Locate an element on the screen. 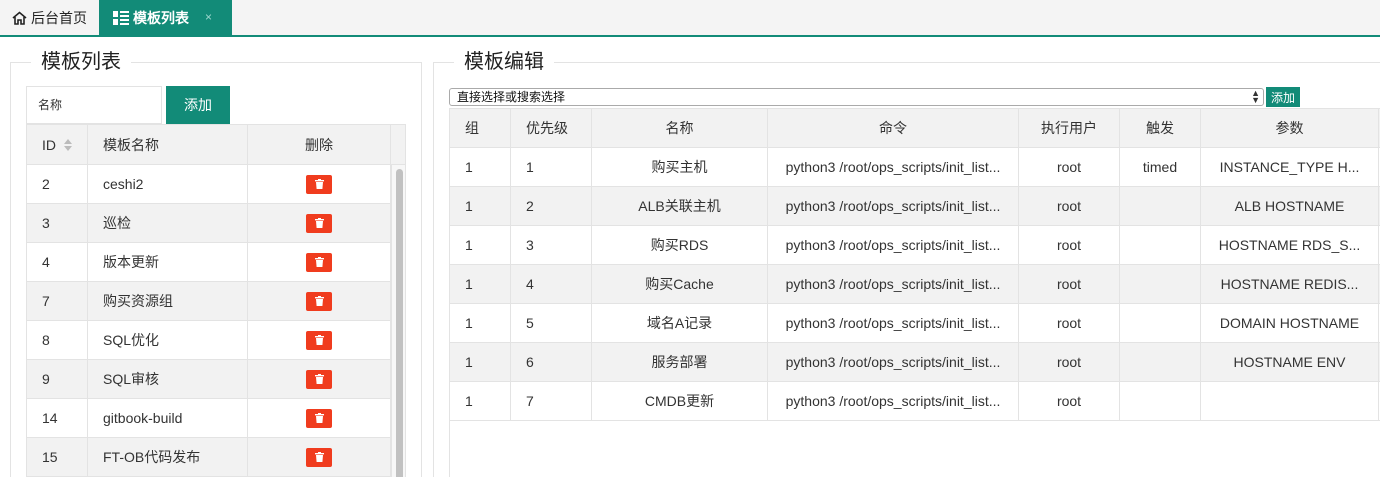 This screenshot has height=477, width=1380. add-step-button: 添加 is located at coordinates (1283, 97).